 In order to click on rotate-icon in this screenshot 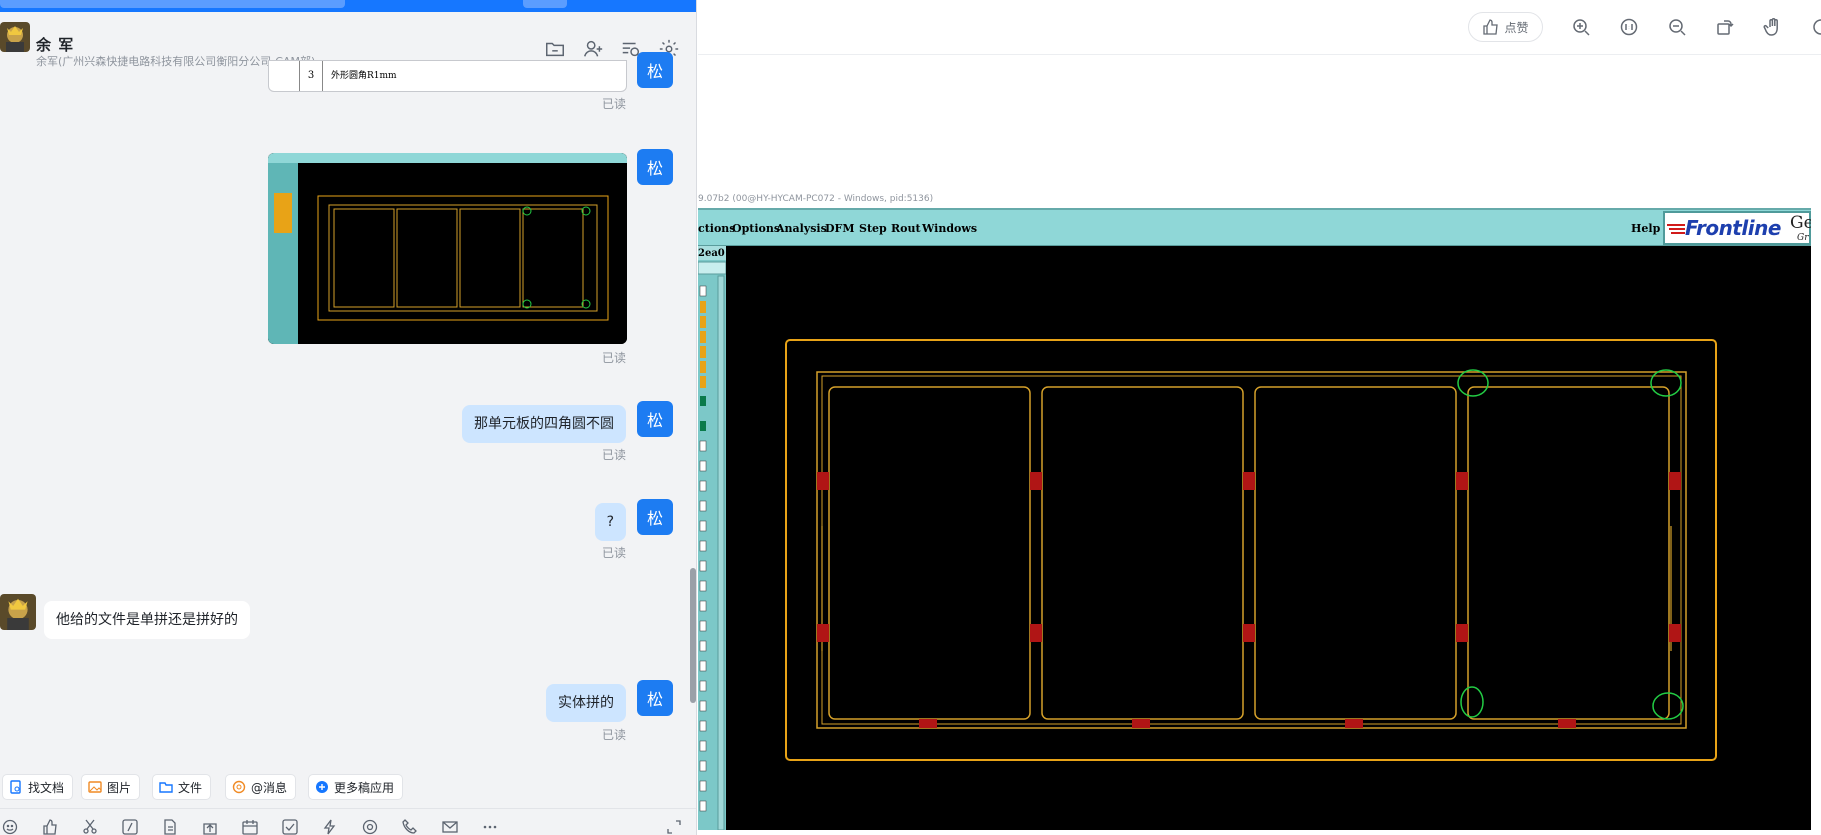, I will do `click(1725, 27)`.